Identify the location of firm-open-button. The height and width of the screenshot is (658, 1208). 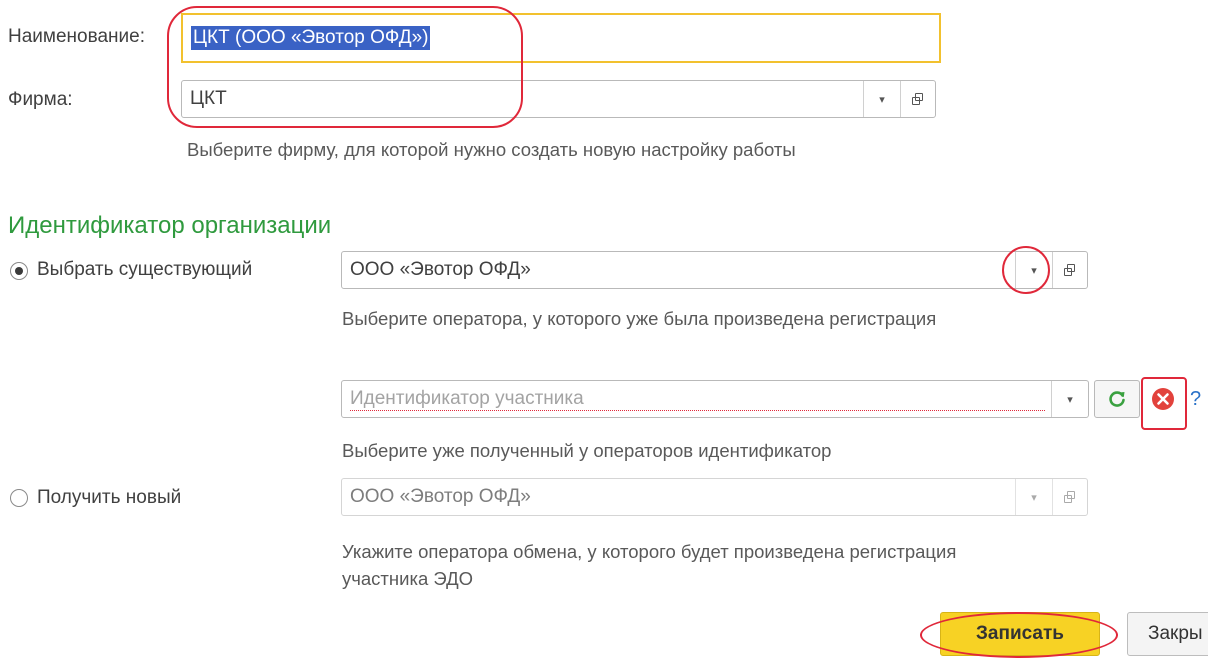
(917, 99).